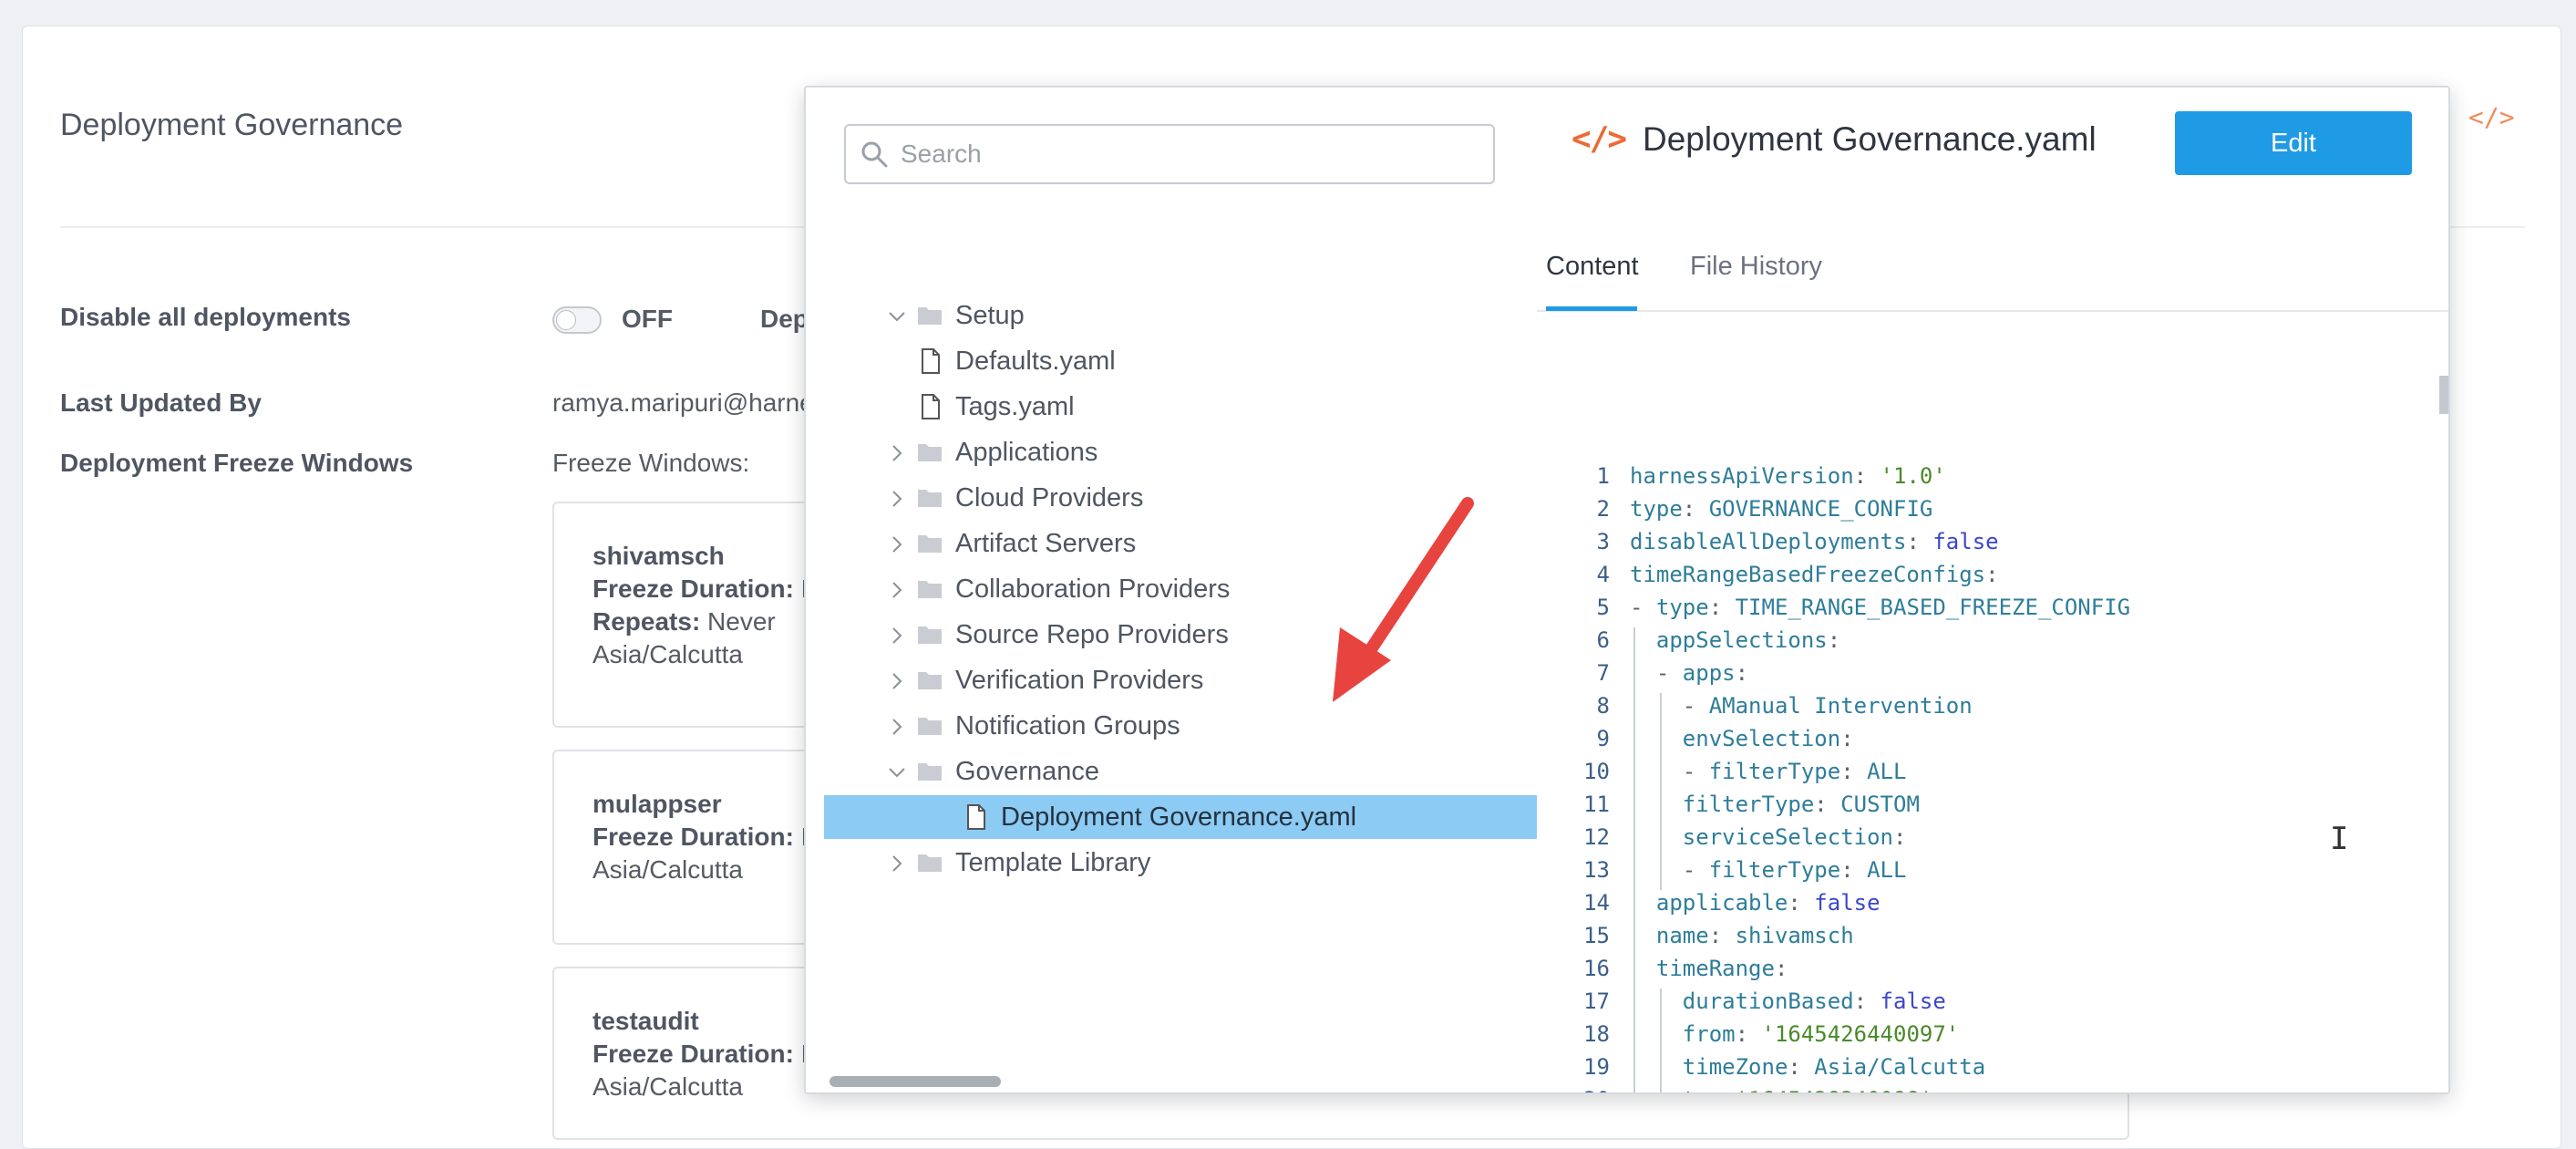 Image resolution: width=2576 pixels, height=1149 pixels. I want to click on arrow-shaft, so click(1417, 579).